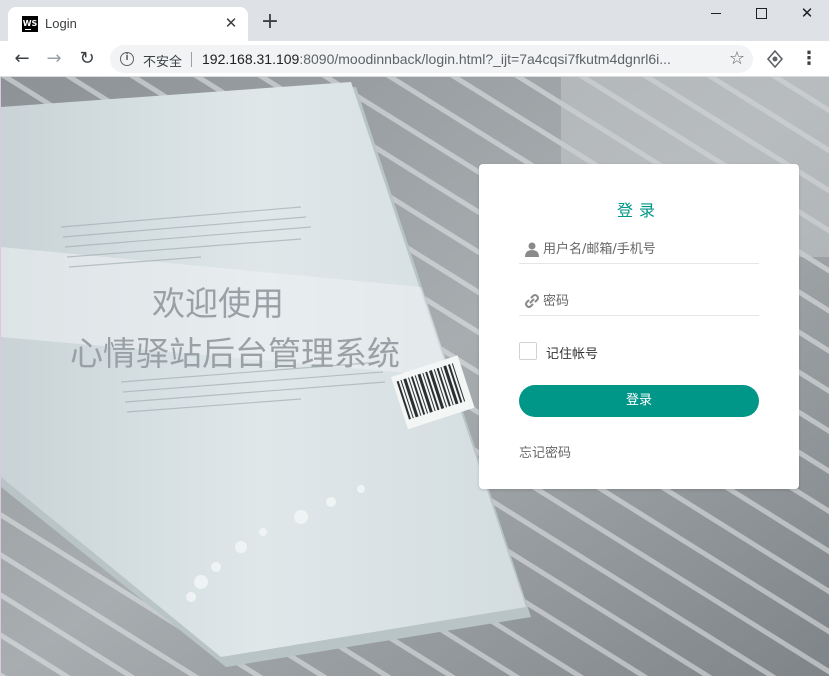  Describe the element at coordinates (648, 301) in the screenshot. I see `password-input` at that location.